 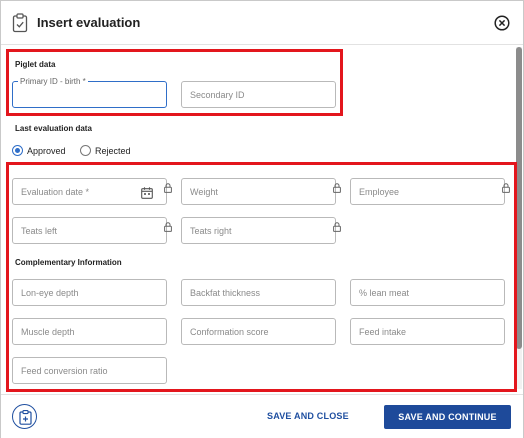 I want to click on muscle-depth-placeholder: Muscle depth, so click(x=48, y=332).